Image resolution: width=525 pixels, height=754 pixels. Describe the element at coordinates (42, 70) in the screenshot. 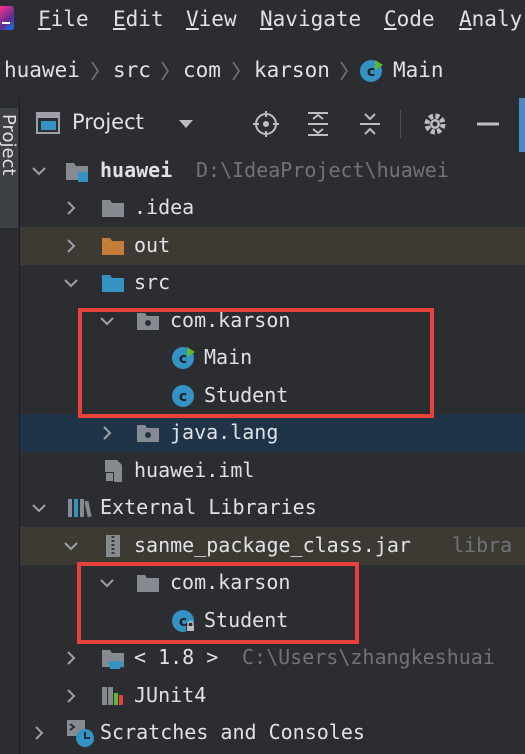

I see `breadcrumb-huawei: huawei` at that location.